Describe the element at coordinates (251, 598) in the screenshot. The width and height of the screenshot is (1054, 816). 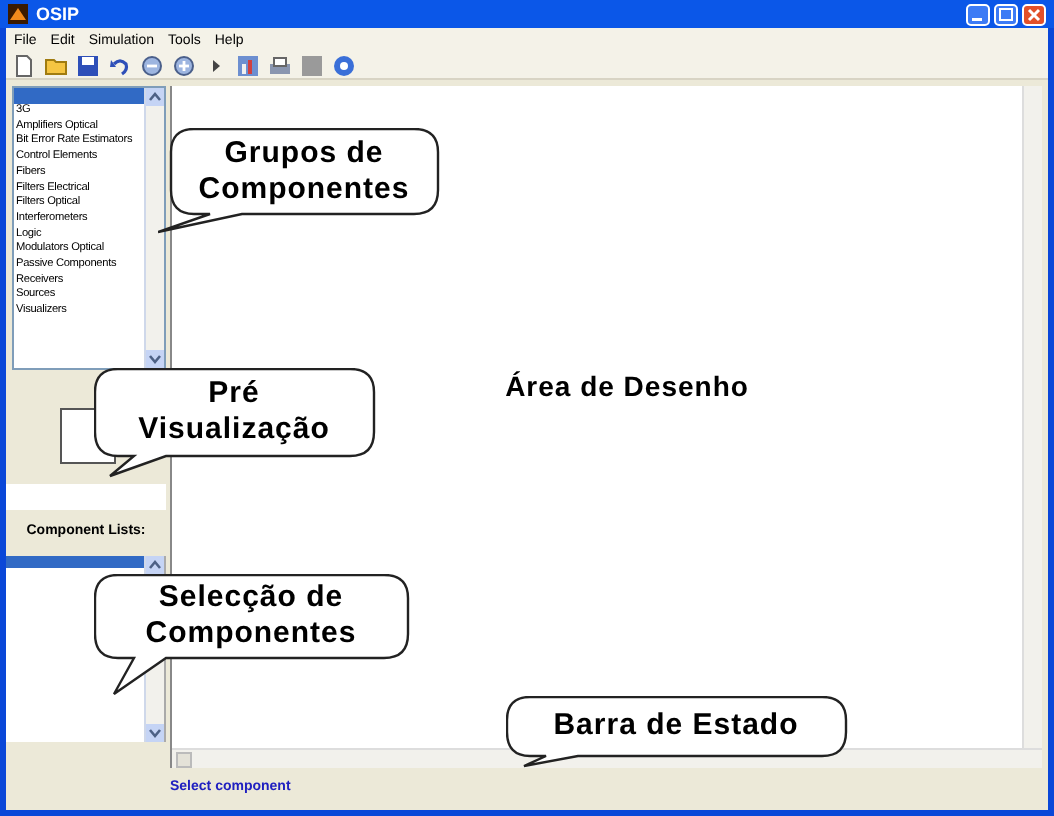
I see `callout-label: Selecção de` at that location.